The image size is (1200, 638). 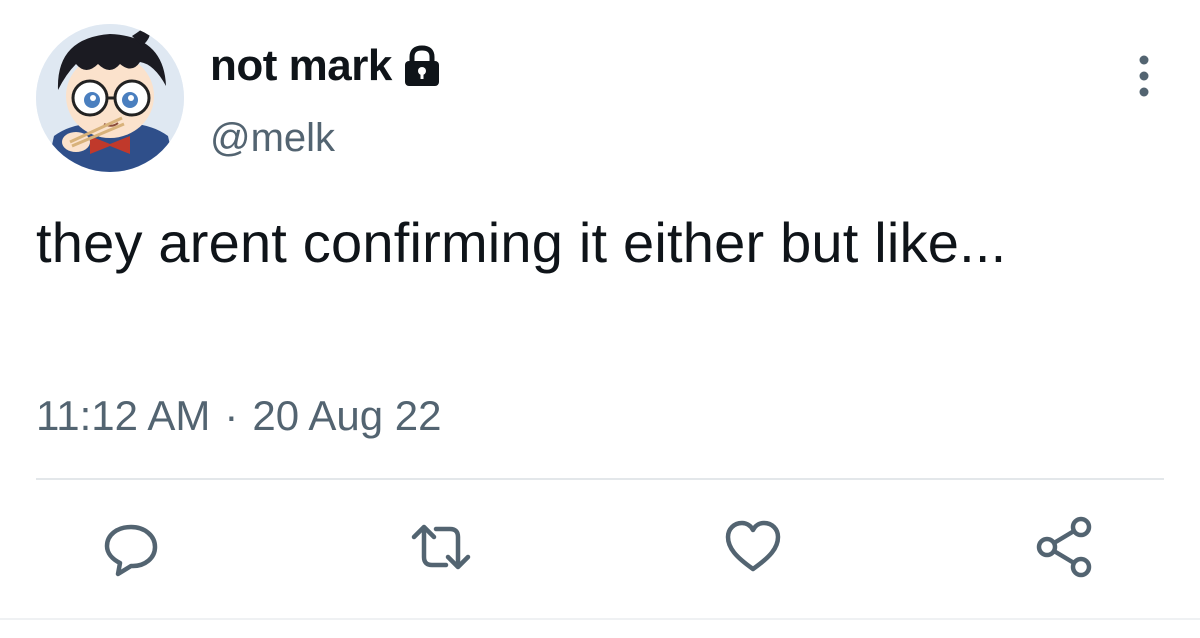 I want to click on share-icon, so click(x=1064, y=547).